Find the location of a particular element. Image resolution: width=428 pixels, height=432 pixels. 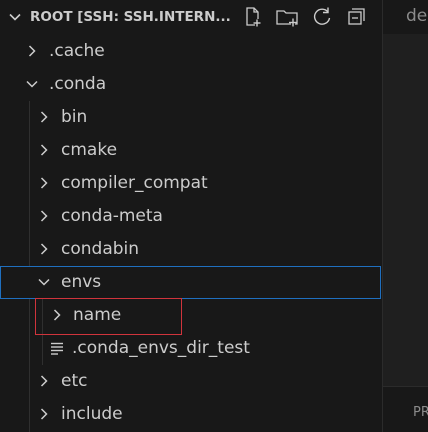

tree-item-condabin: condabin is located at coordinates (190, 249).